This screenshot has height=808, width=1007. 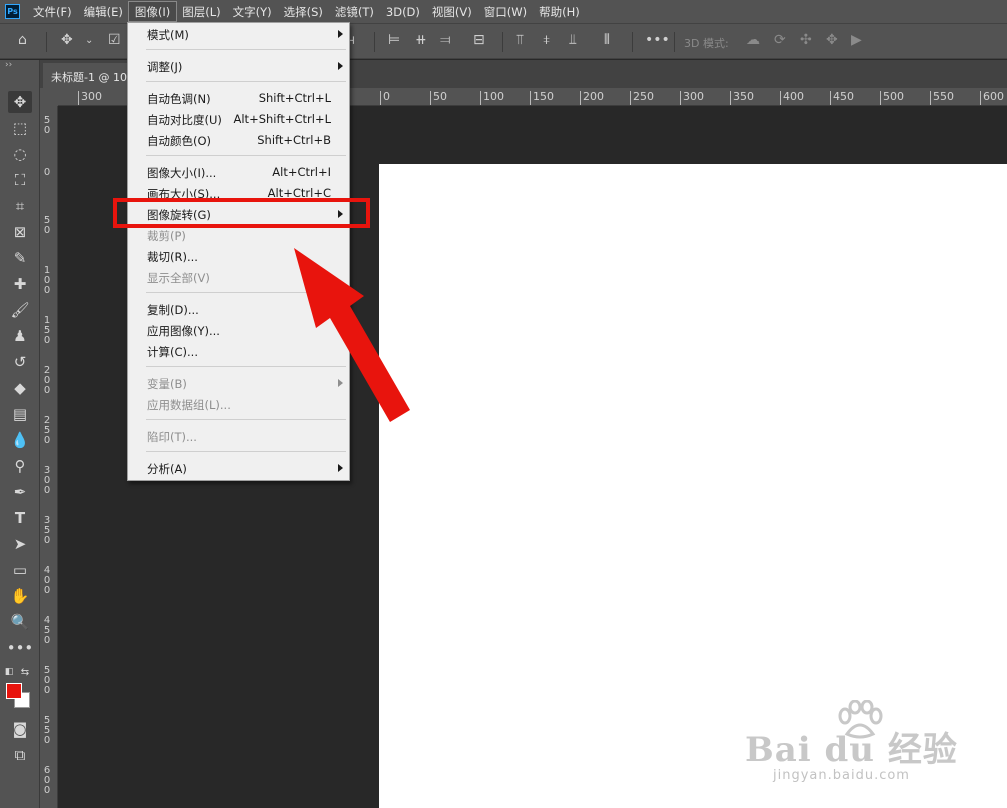 What do you see at coordinates (47, 530) in the screenshot?
I see `ruler-label: 3 5 0` at bounding box center [47, 530].